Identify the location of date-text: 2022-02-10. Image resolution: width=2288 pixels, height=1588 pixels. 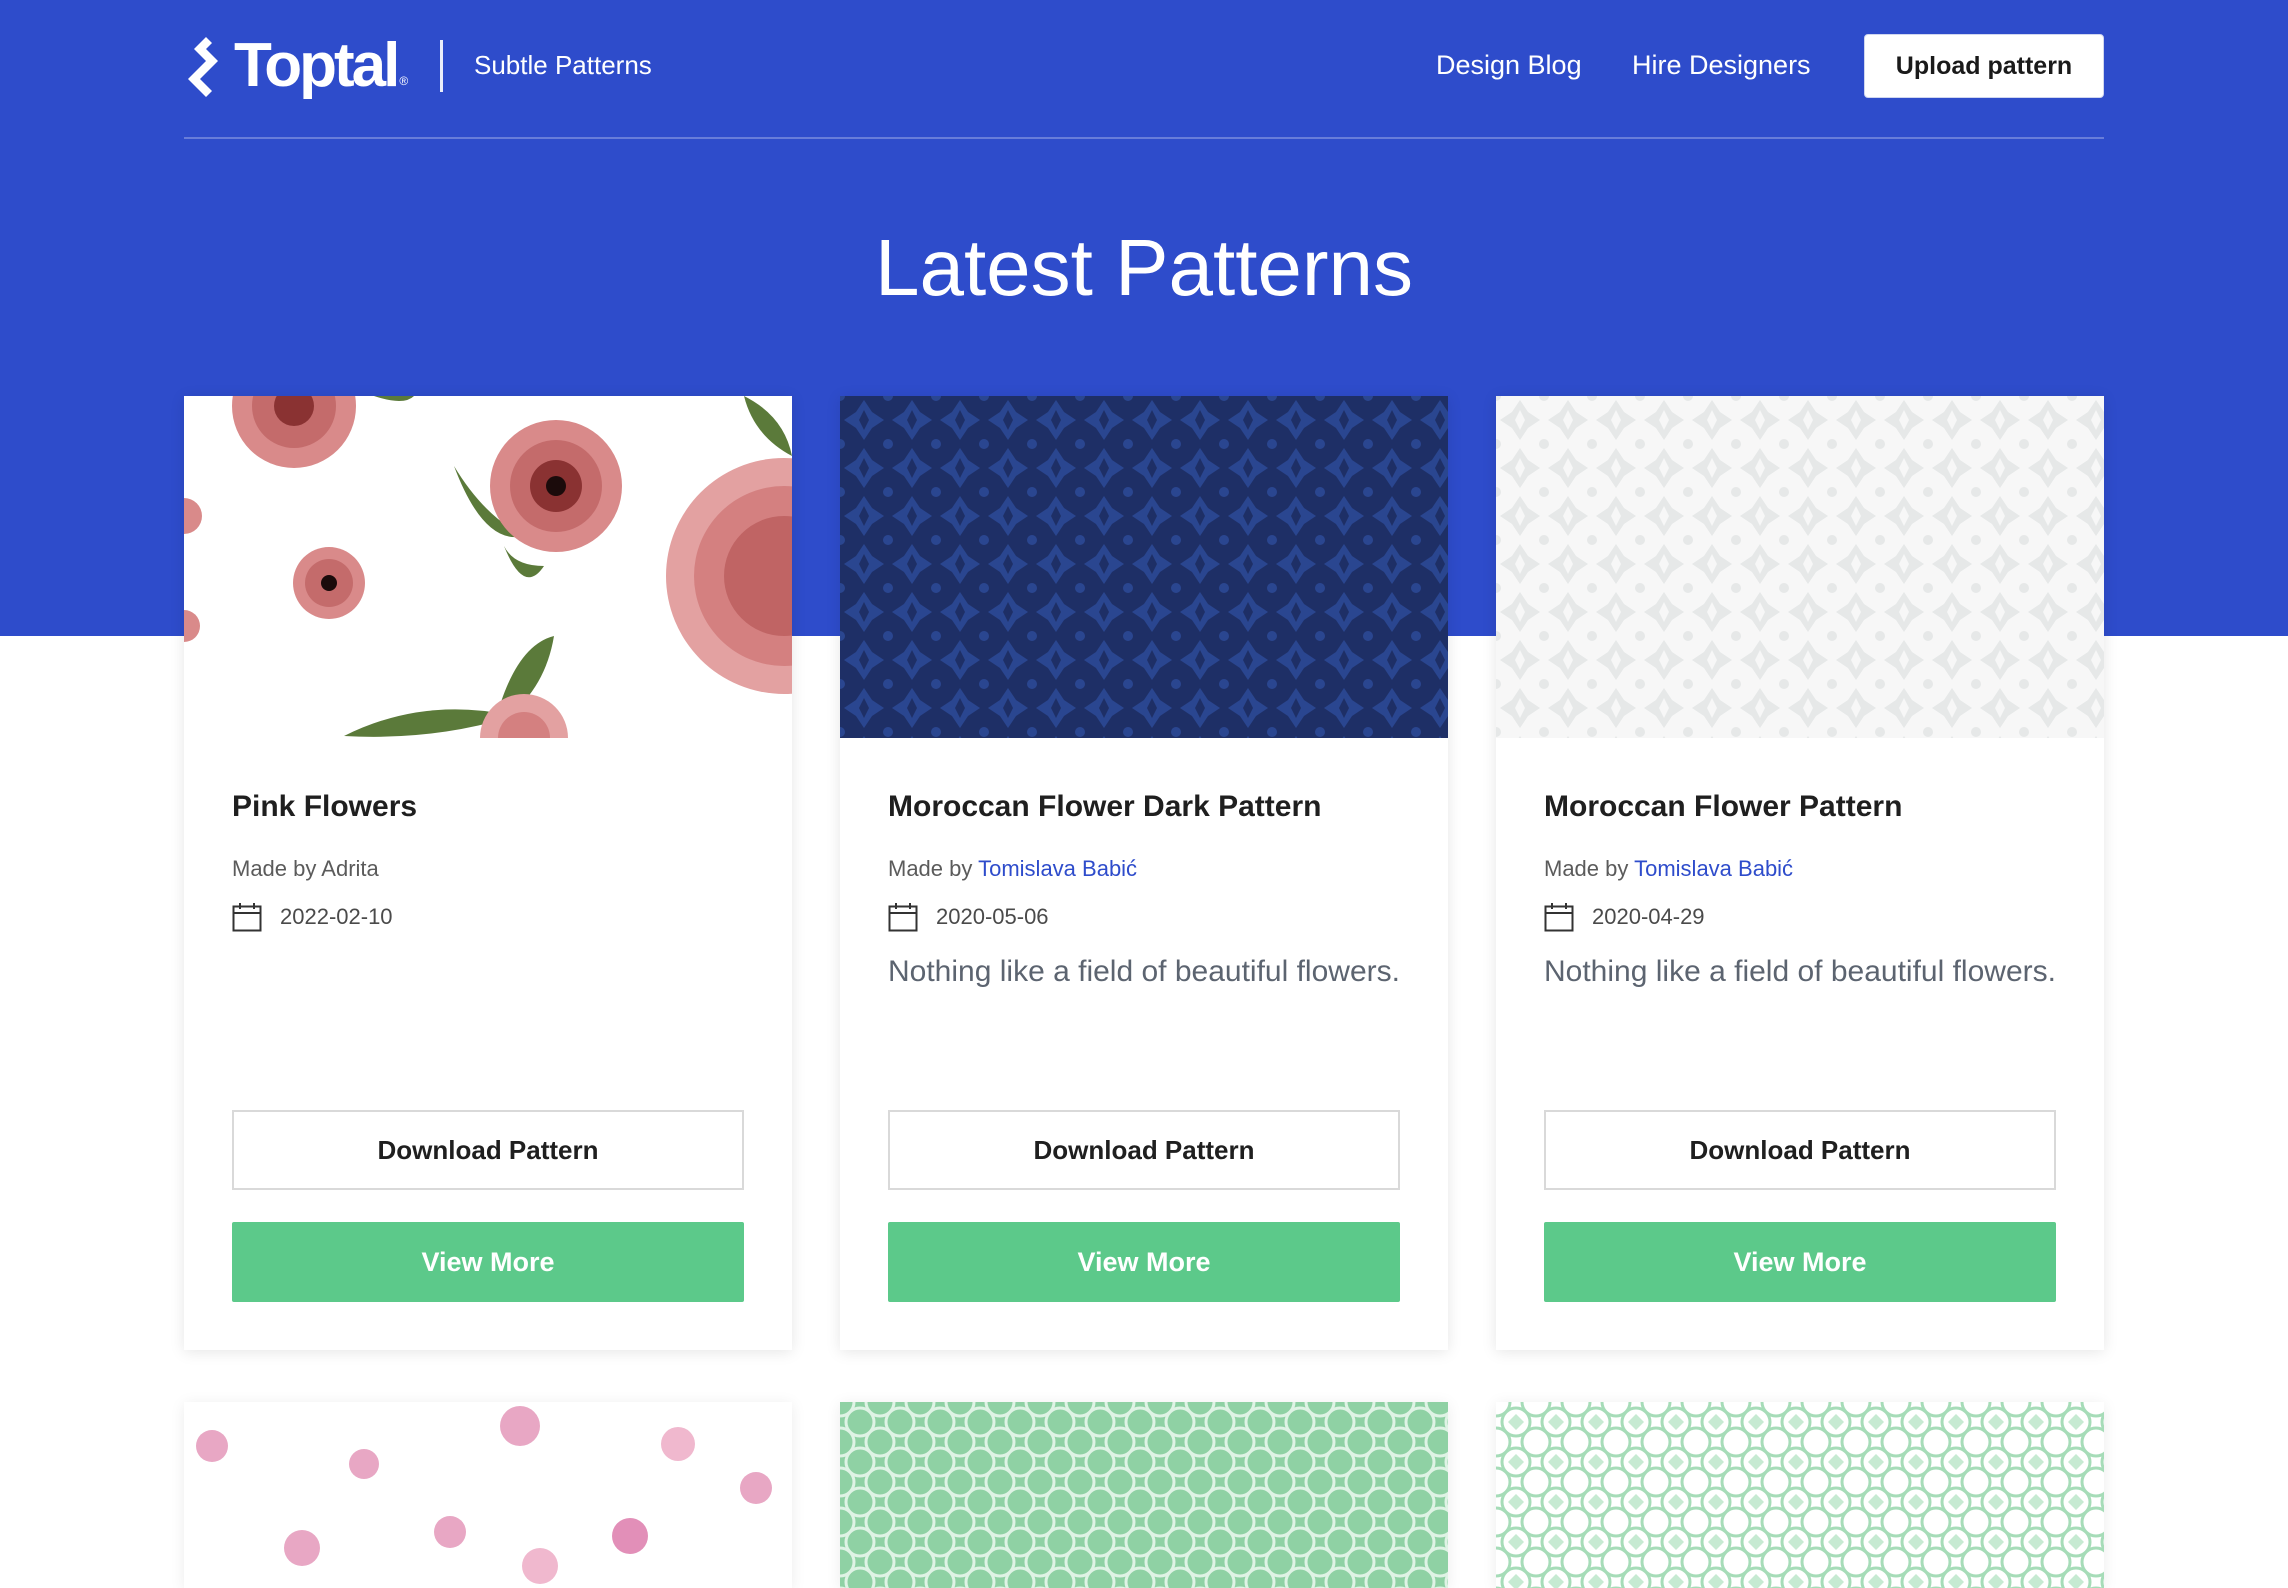
(336, 916).